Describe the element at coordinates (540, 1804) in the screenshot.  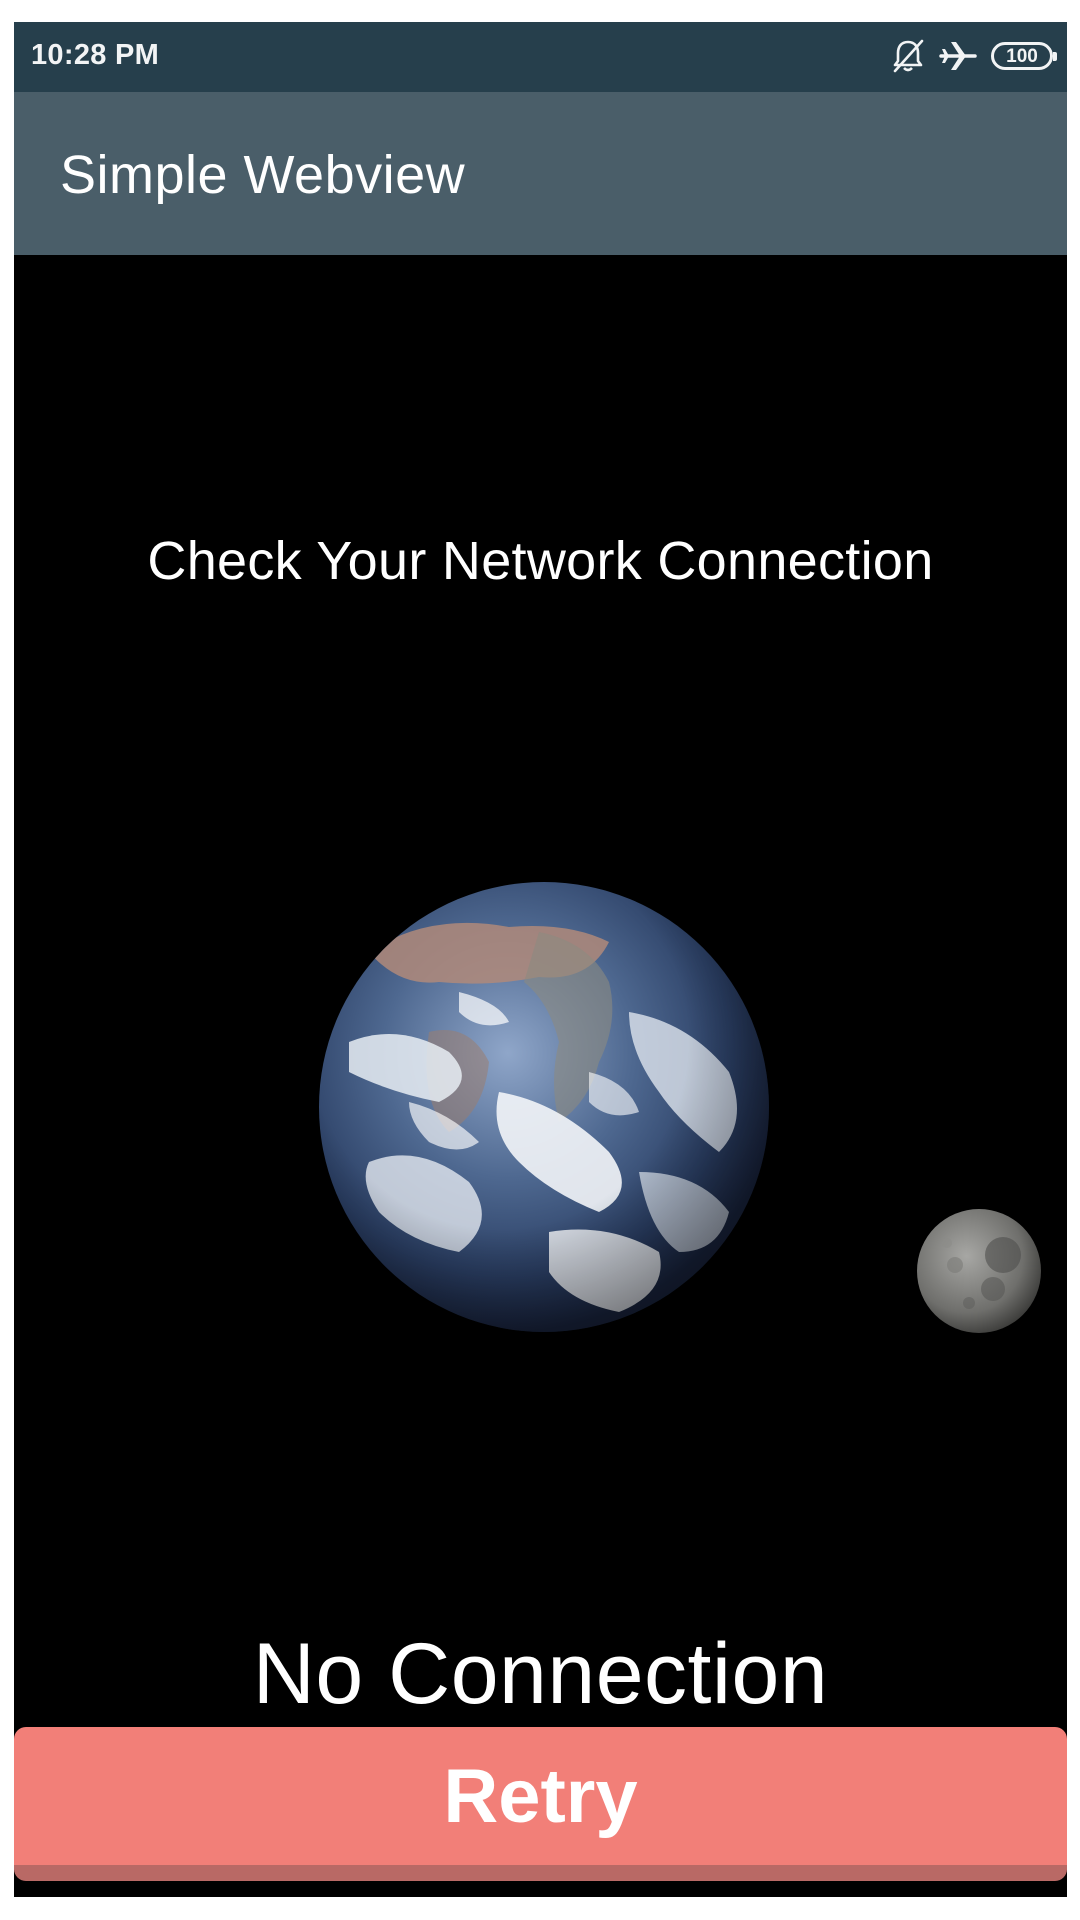
I see `retry-button: Retry` at that location.